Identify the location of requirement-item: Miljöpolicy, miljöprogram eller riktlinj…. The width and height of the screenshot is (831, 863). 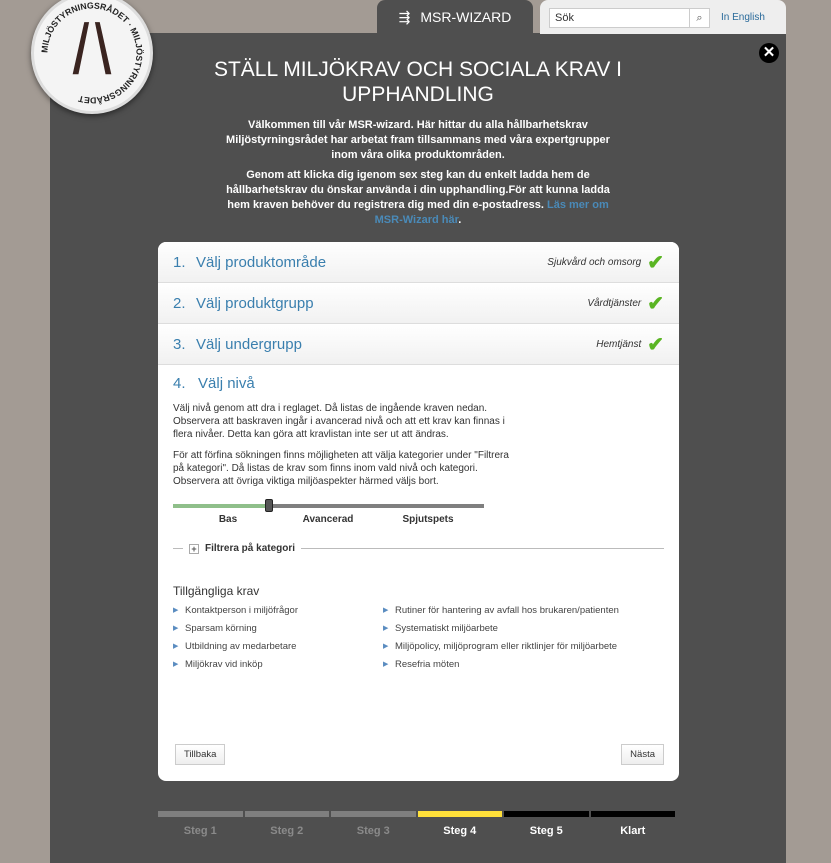
(523, 646).